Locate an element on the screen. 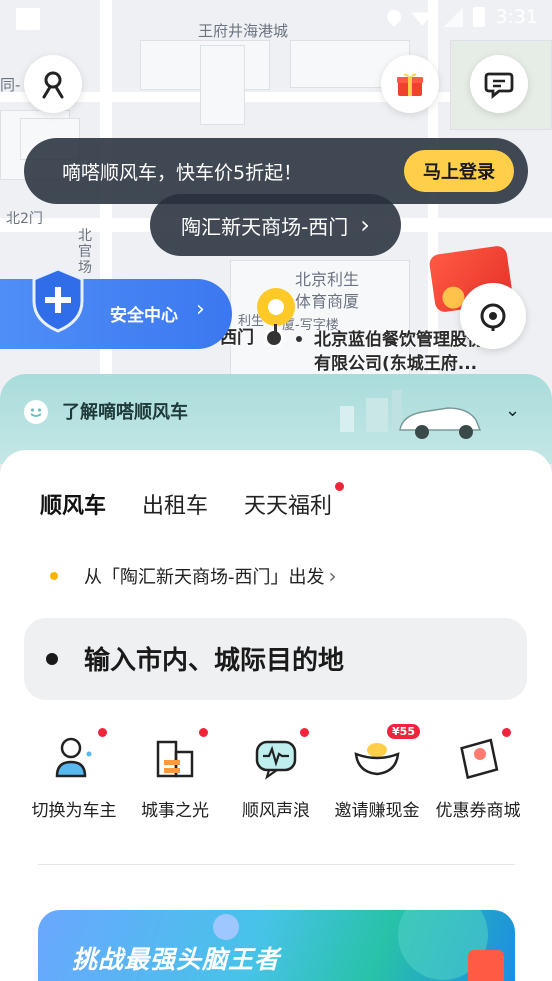 This screenshot has height=981, width=552. feature-voice-wave: 顺风声浪 is located at coordinates (276, 774).